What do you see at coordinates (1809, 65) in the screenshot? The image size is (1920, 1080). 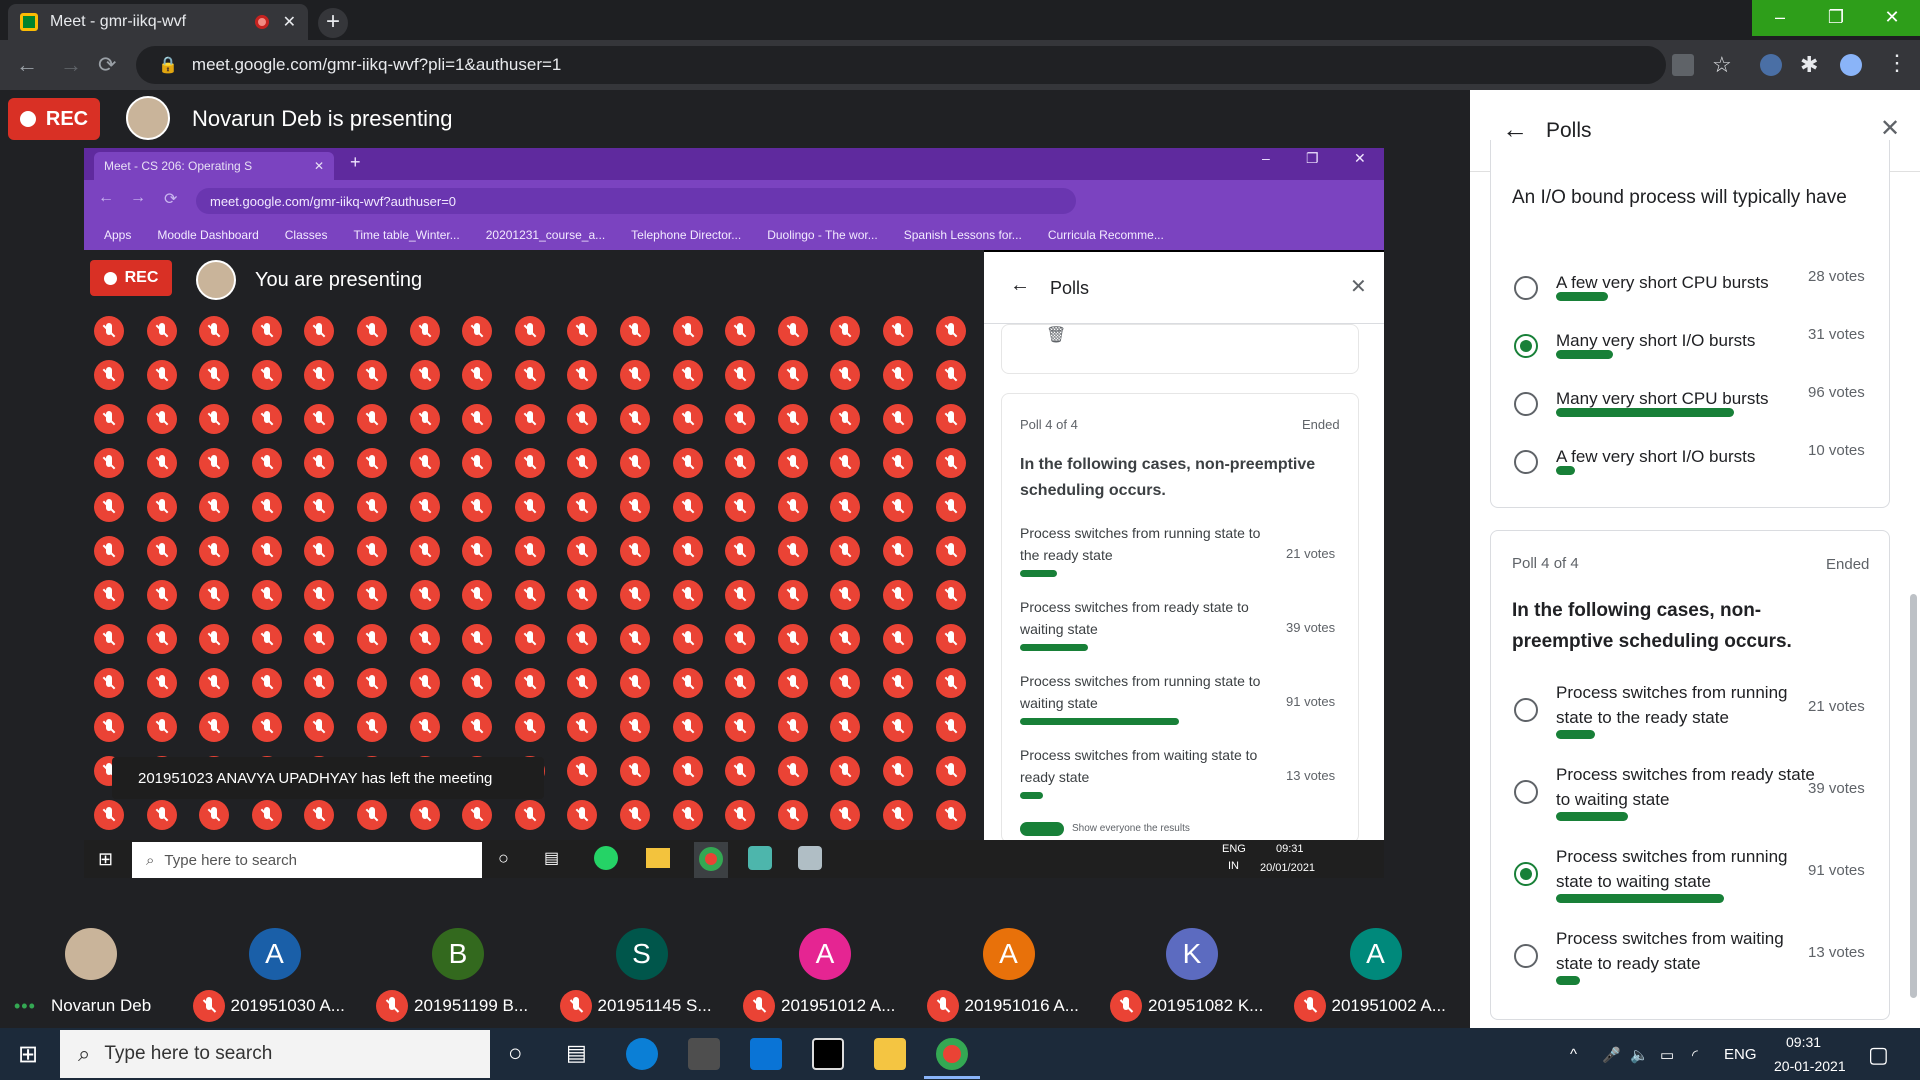 I see `extensions-puzzle-icon: ✱` at bounding box center [1809, 65].